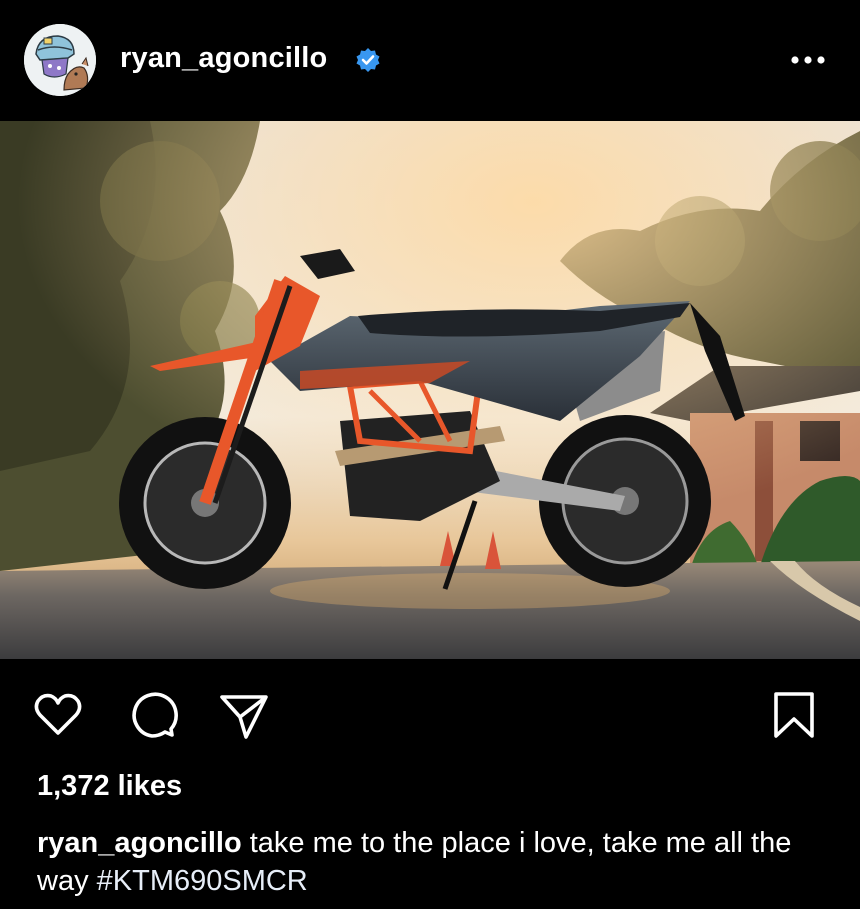 The width and height of the screenshot is (860, 909). I want to click on post-username: ryan_agoncillo, so click(223, 58).